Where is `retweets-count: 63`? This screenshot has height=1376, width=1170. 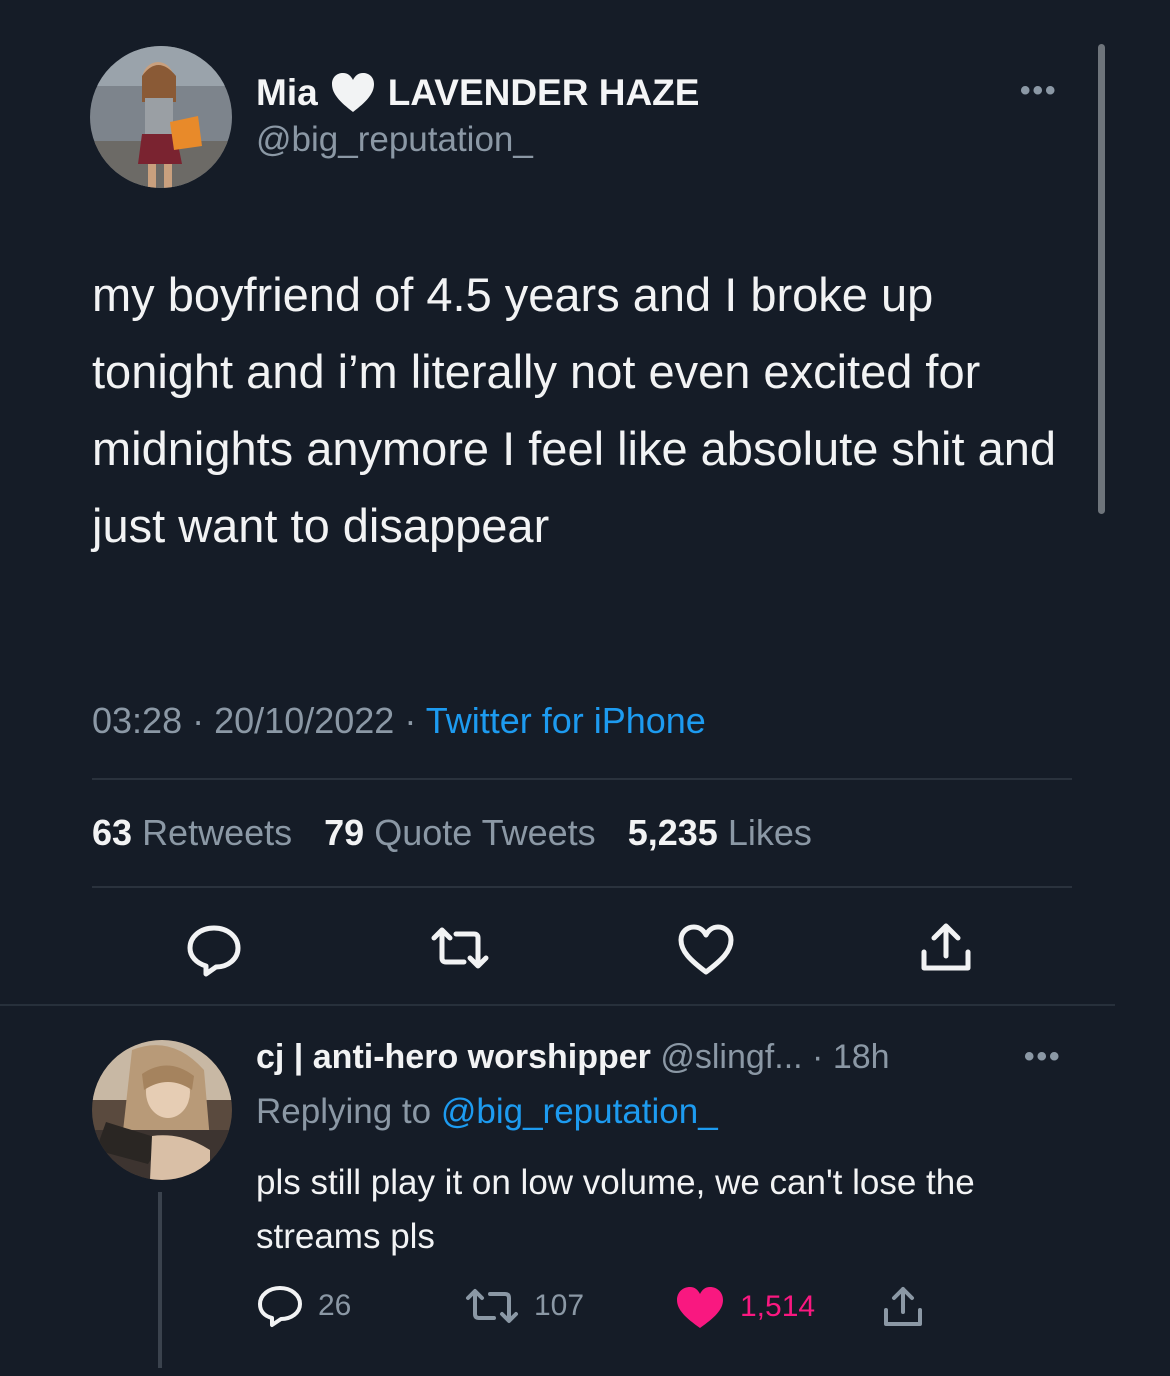
retweets-count: 63 is located at coordinates (112, 832).